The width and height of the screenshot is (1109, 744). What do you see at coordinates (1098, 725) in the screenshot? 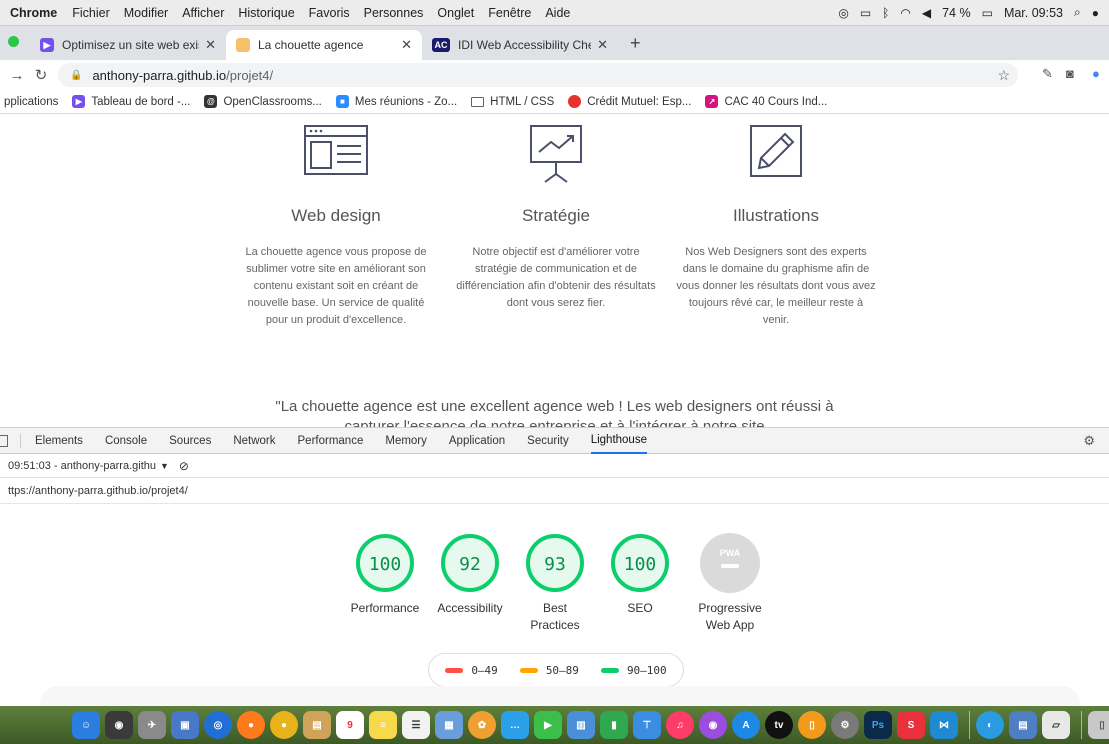
I see `trash-icon: ▯` at bounding box center [1098, 725].